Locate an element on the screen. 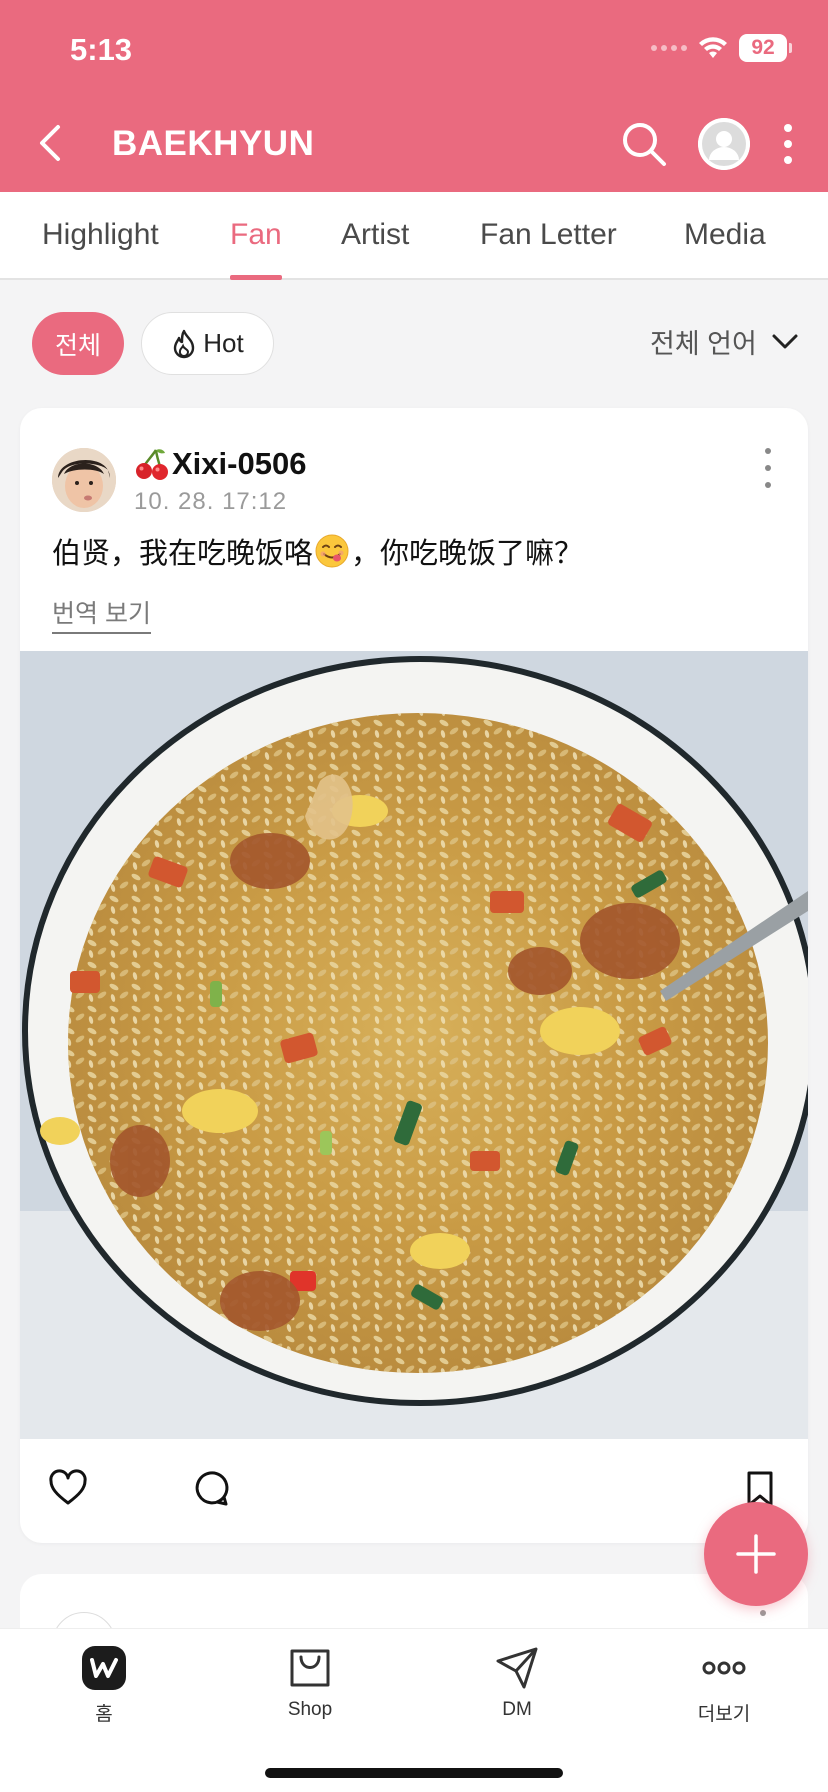 The height and width of the screenshot is (1792, 828). filter-hot-button: Hot is located at coordinates (207, 343).